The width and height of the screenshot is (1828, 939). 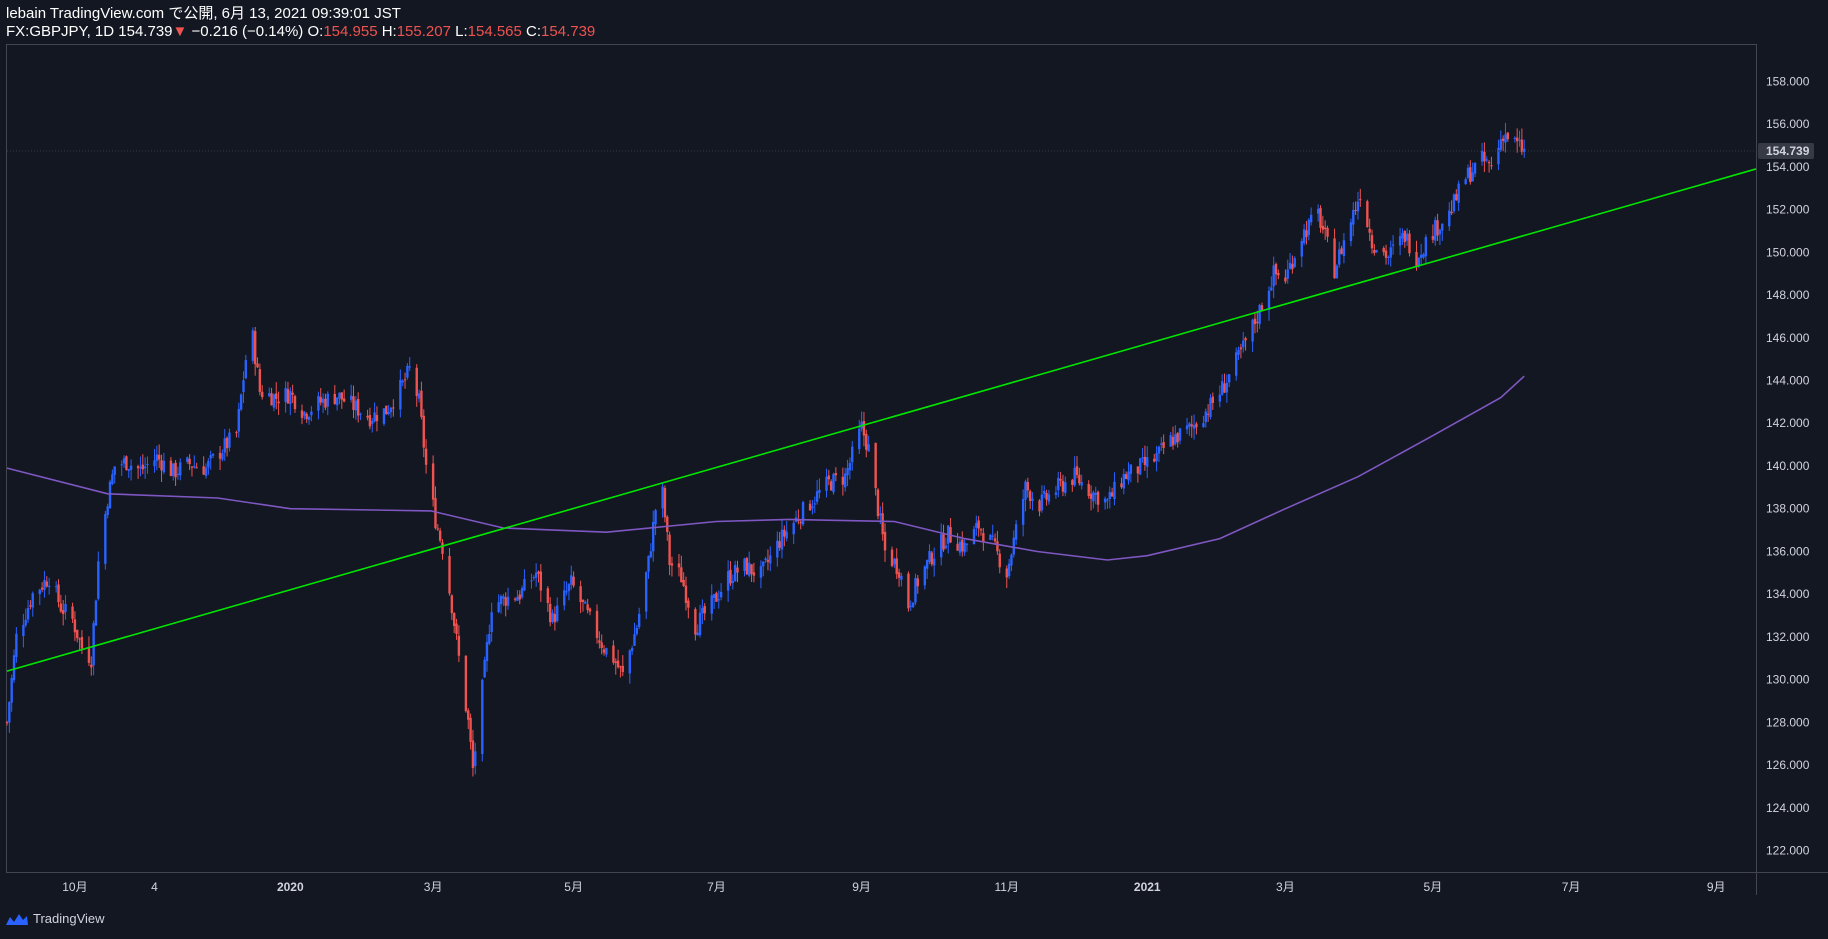 I want to click on time-axis: 10月 4 2020 3月 5月 7月 9月 11月 2021 3月 5月 7月 9月, so click(x=893, y=887).